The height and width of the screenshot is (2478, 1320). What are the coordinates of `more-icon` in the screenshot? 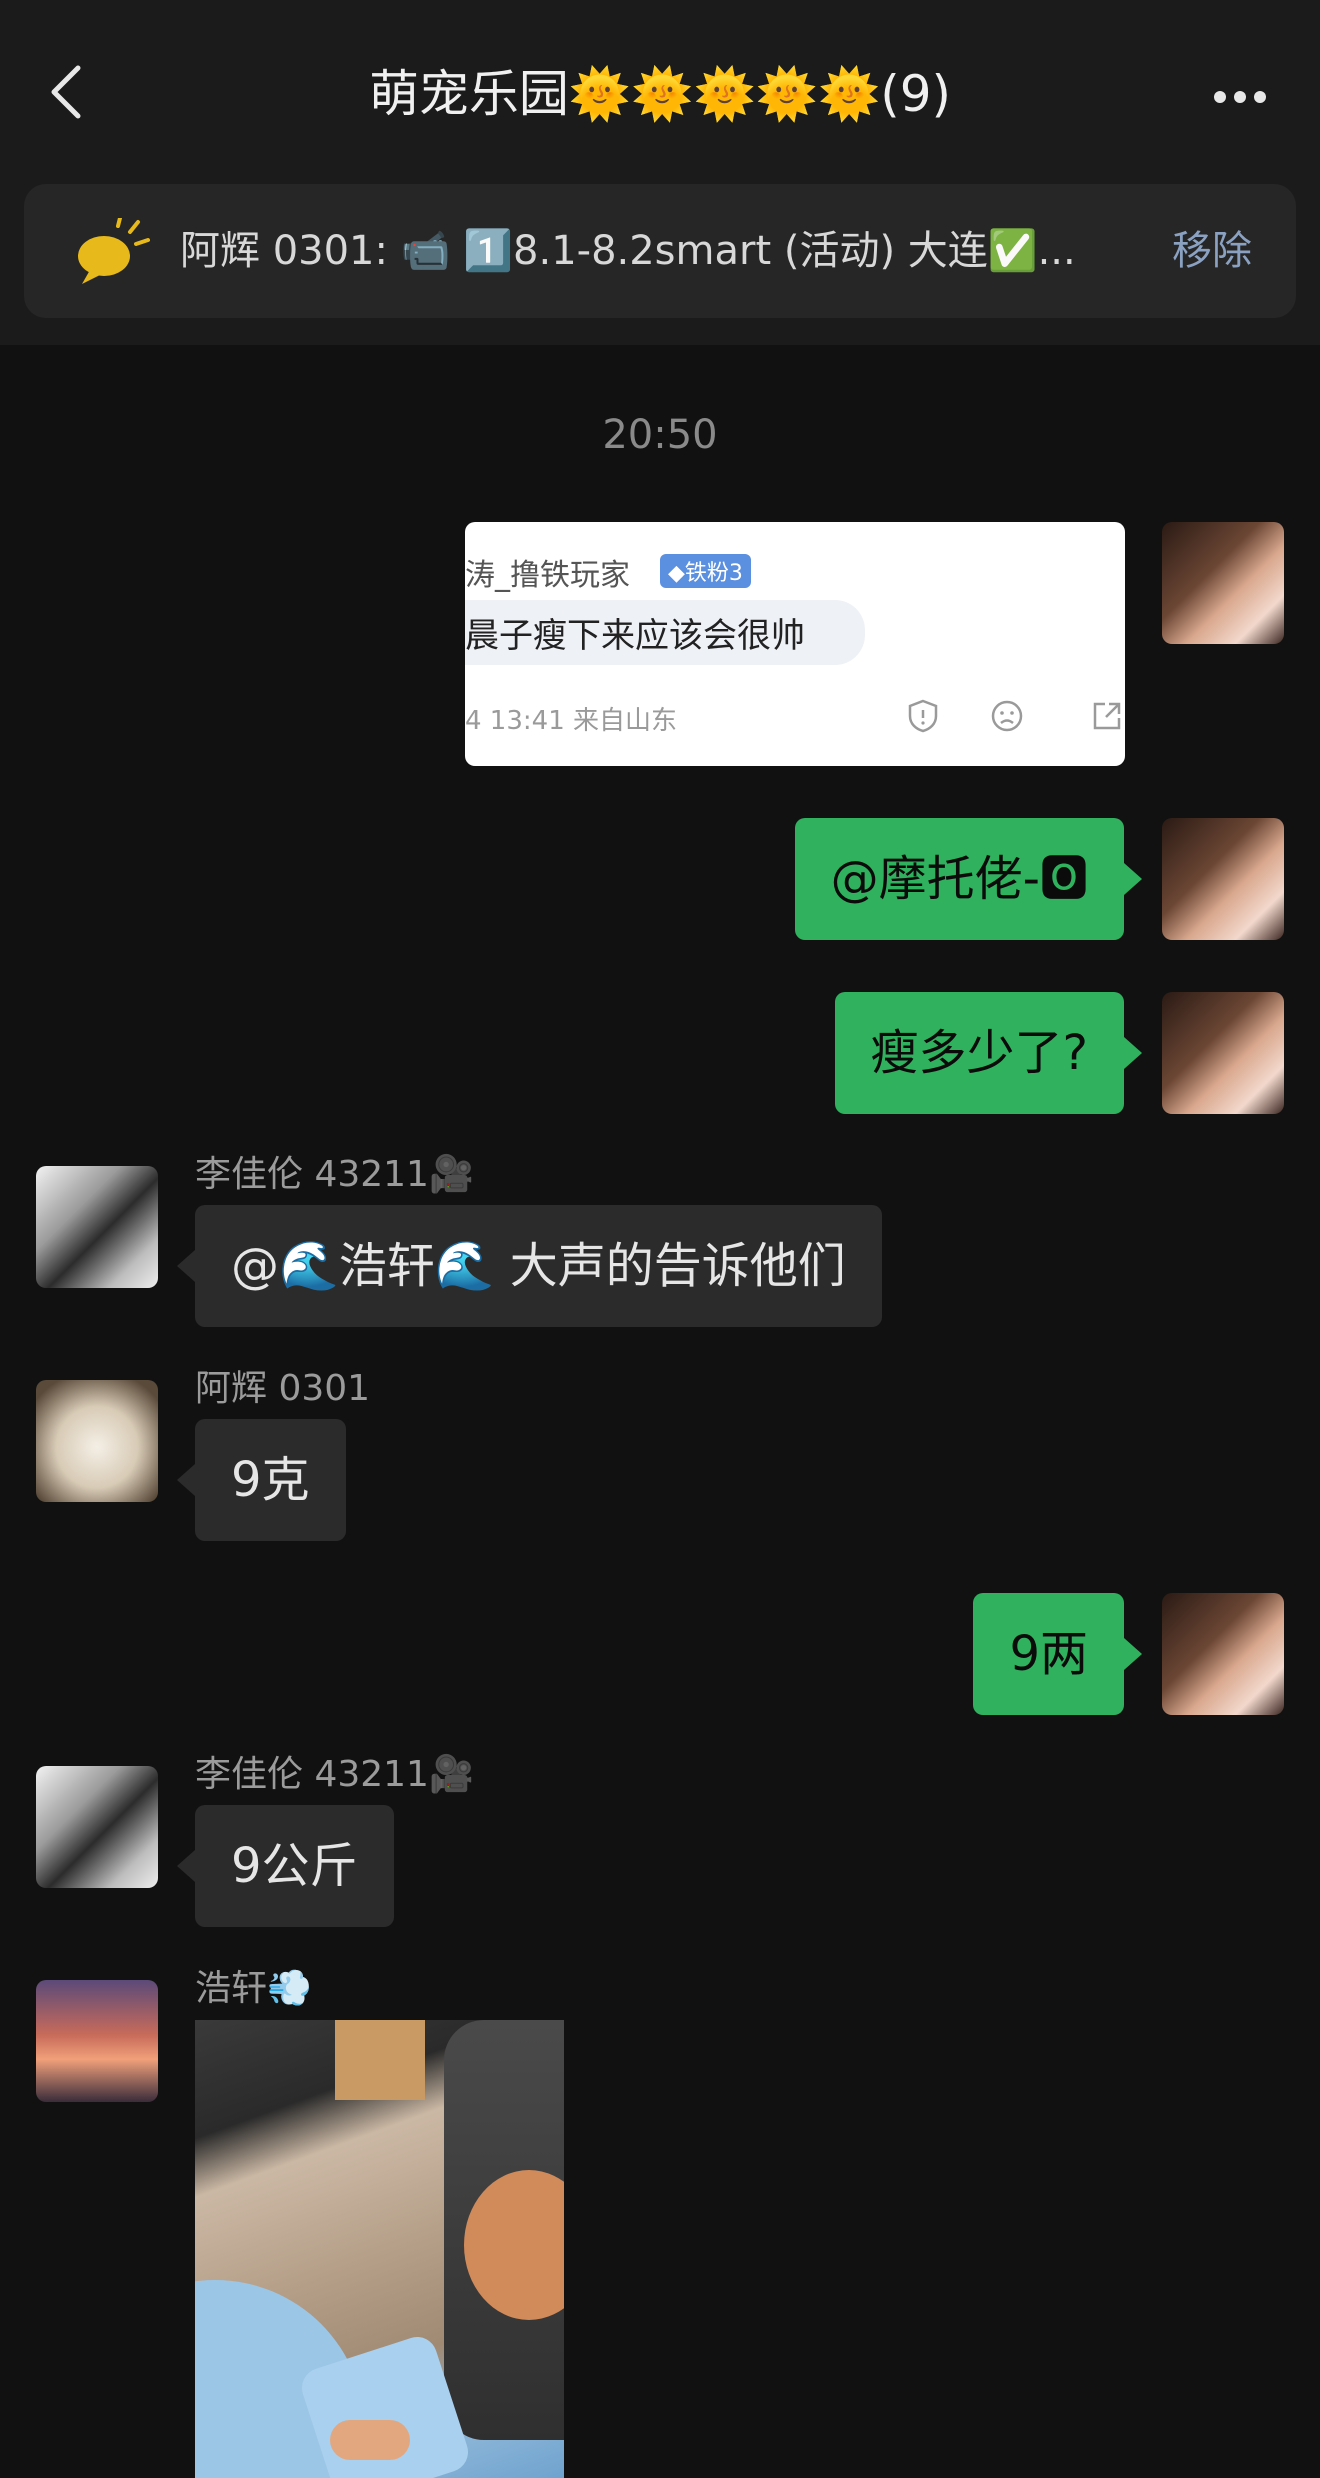 It's located at (1244, 95).